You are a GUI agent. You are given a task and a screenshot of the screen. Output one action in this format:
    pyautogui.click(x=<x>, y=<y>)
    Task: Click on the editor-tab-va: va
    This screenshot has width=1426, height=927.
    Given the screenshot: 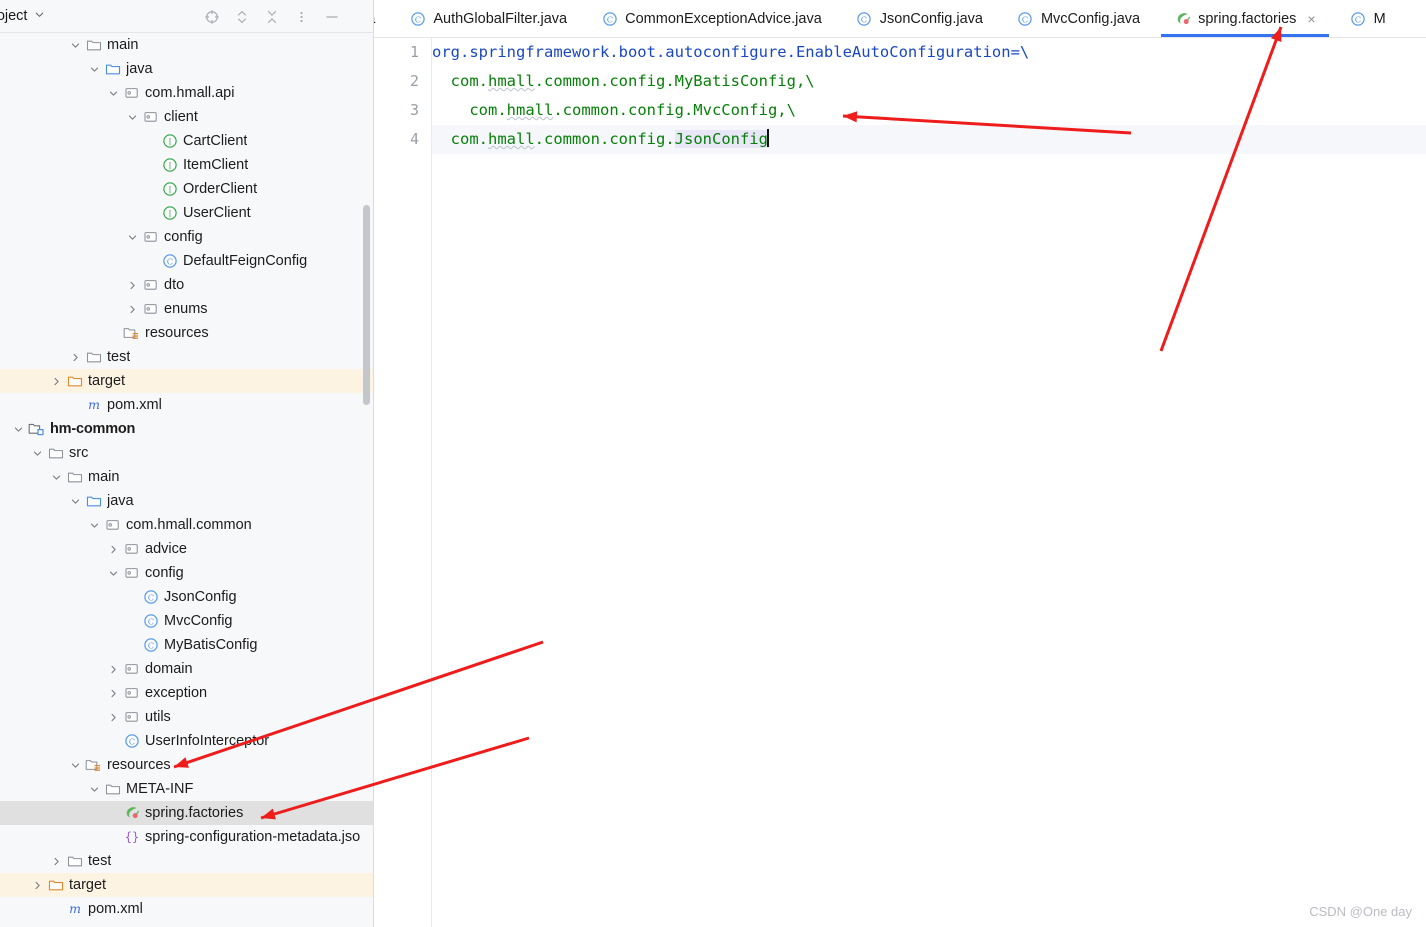 What is the action you would take?
    pyautogui.click(x=383, y=18)
    